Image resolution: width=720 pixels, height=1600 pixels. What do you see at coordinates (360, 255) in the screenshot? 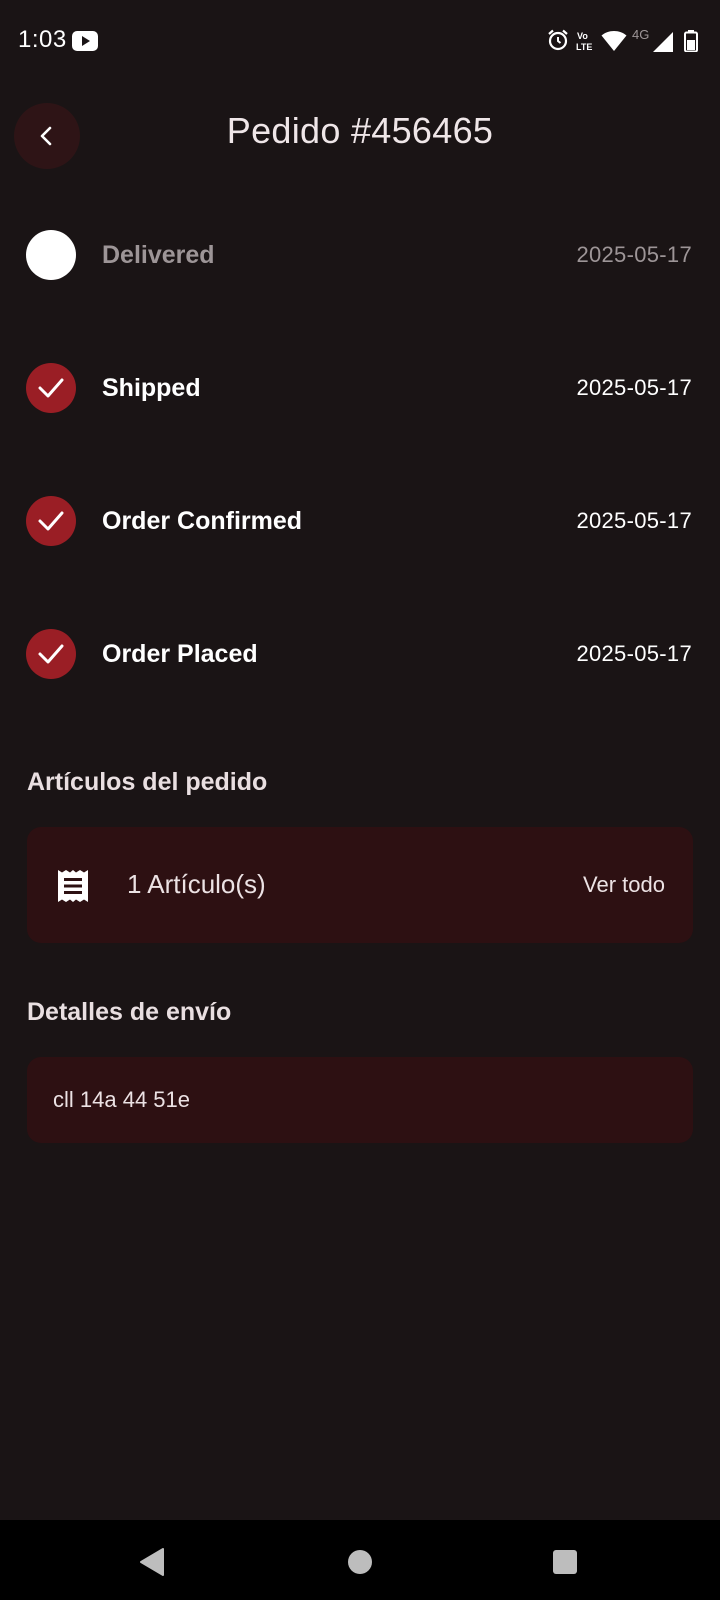
I see `timeline-item-delivered: Delivered 2025-05-17` at bounding box center [360, 255].